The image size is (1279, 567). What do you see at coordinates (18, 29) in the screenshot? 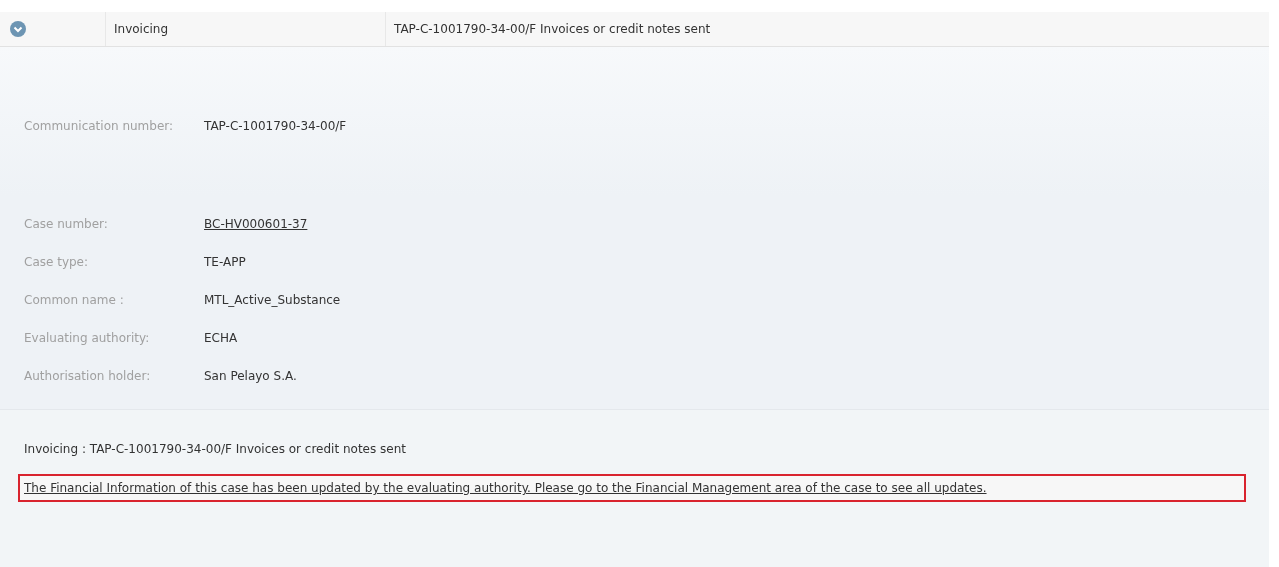
I see `expand-toggle-icon` at bounding box center [18, 29].